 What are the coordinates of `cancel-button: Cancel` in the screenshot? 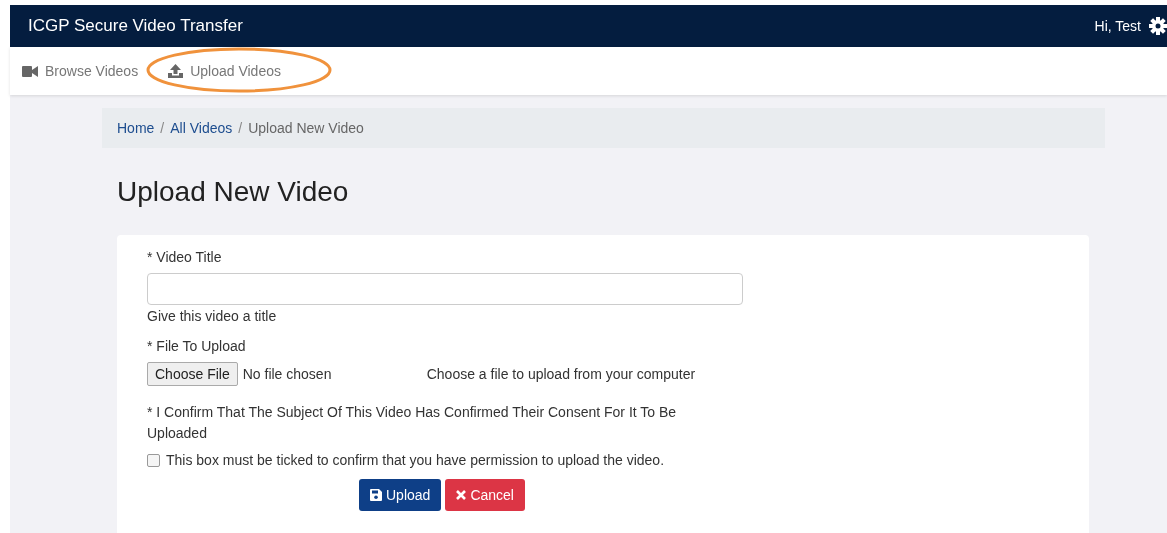 It's located at (485, 495).